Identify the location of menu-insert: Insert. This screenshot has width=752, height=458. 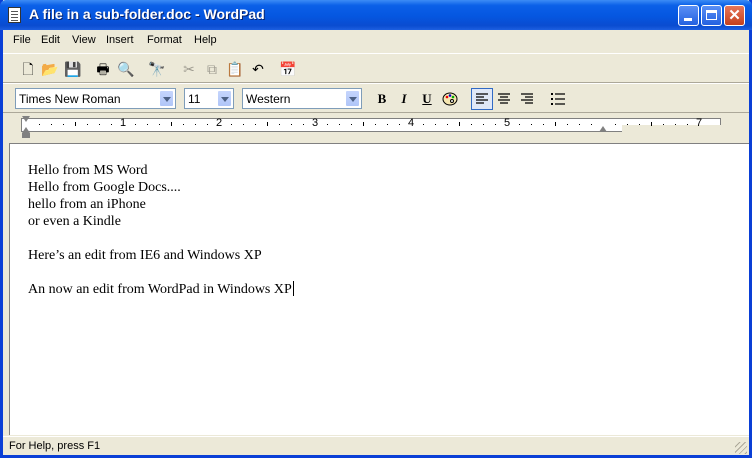
(120, 40).